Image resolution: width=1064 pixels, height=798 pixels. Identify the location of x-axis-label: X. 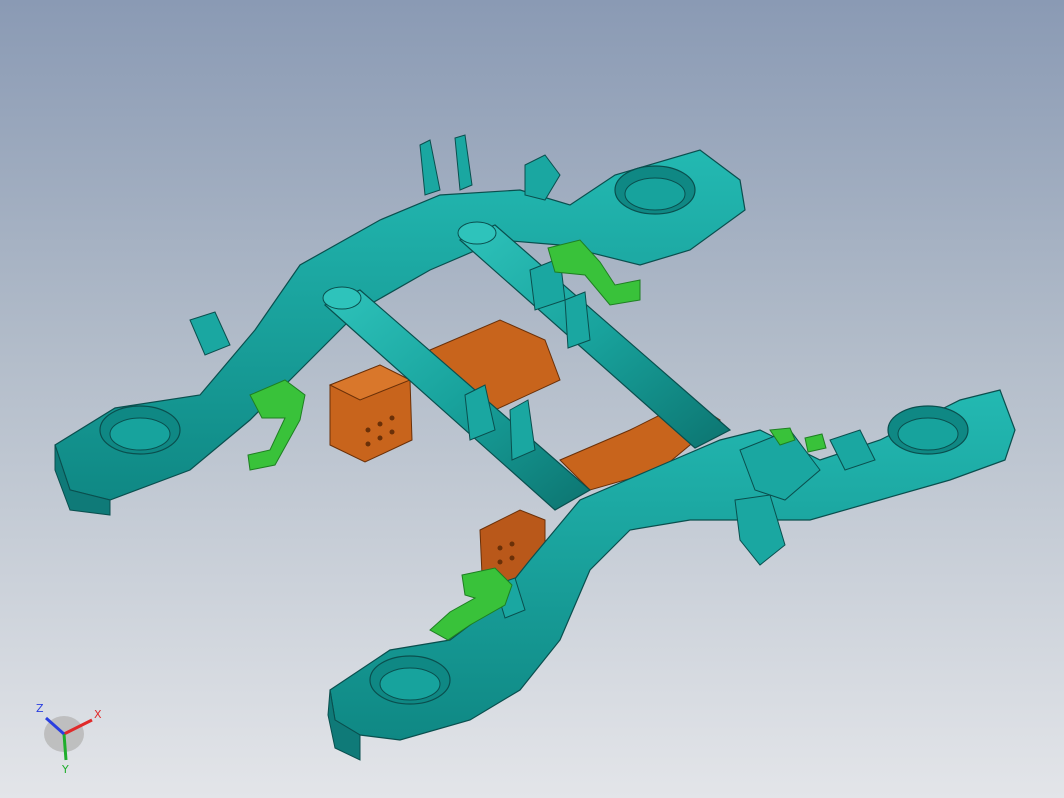
(98, 714).